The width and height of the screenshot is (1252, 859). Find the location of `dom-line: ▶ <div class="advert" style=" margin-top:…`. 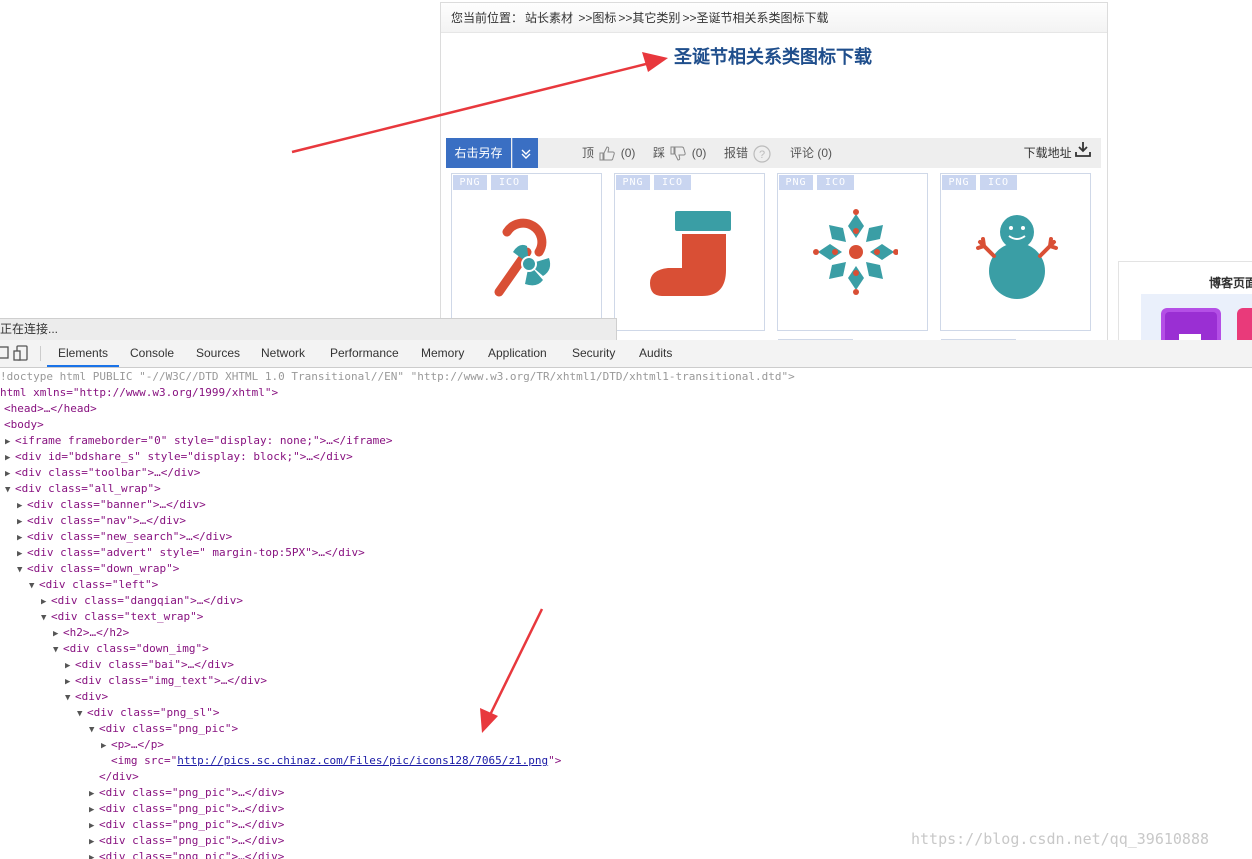

dom-line: ▶ <div class="advert" style=" margin-top:… is located at coordinates (191, 553).